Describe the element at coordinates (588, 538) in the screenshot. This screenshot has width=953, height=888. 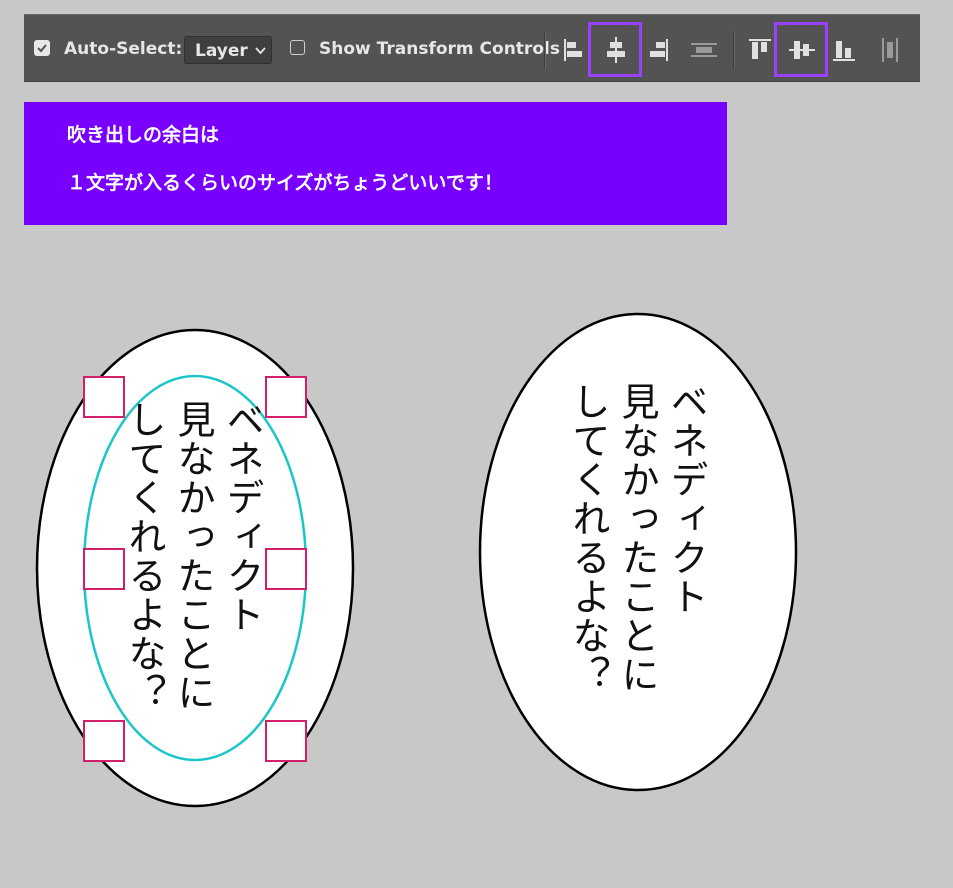
I see `bubble-right-line-3: してくれるよな？` at that location.